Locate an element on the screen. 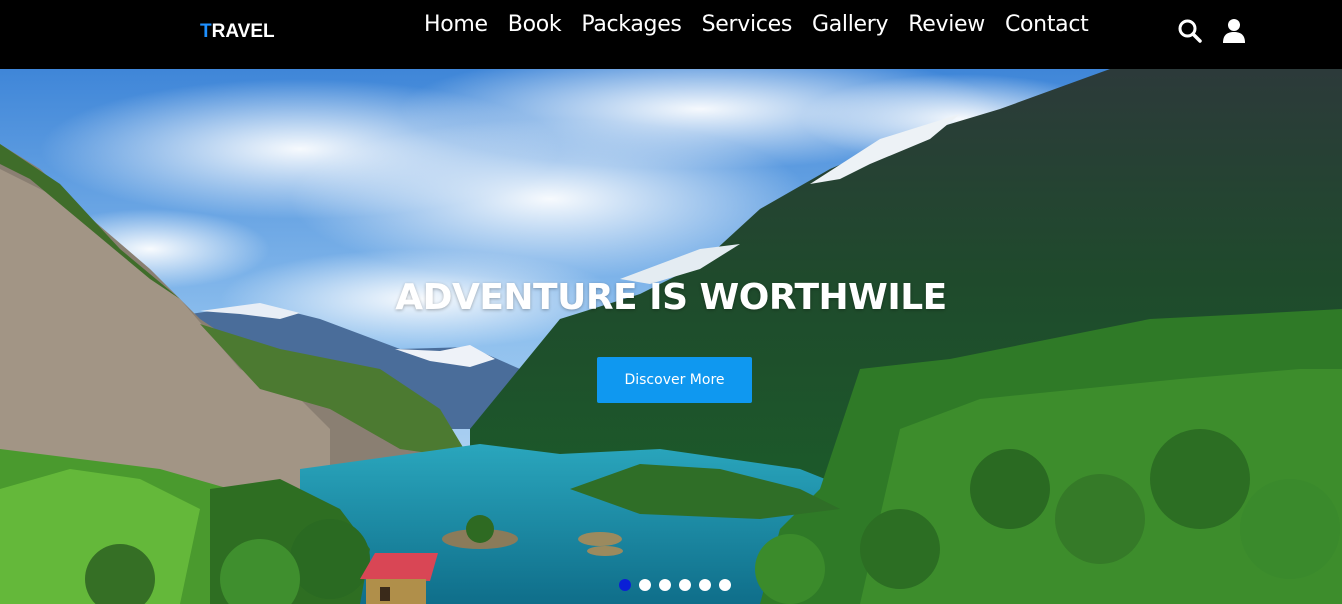  nav-link-review: Review is located at coordinates (946, 25).